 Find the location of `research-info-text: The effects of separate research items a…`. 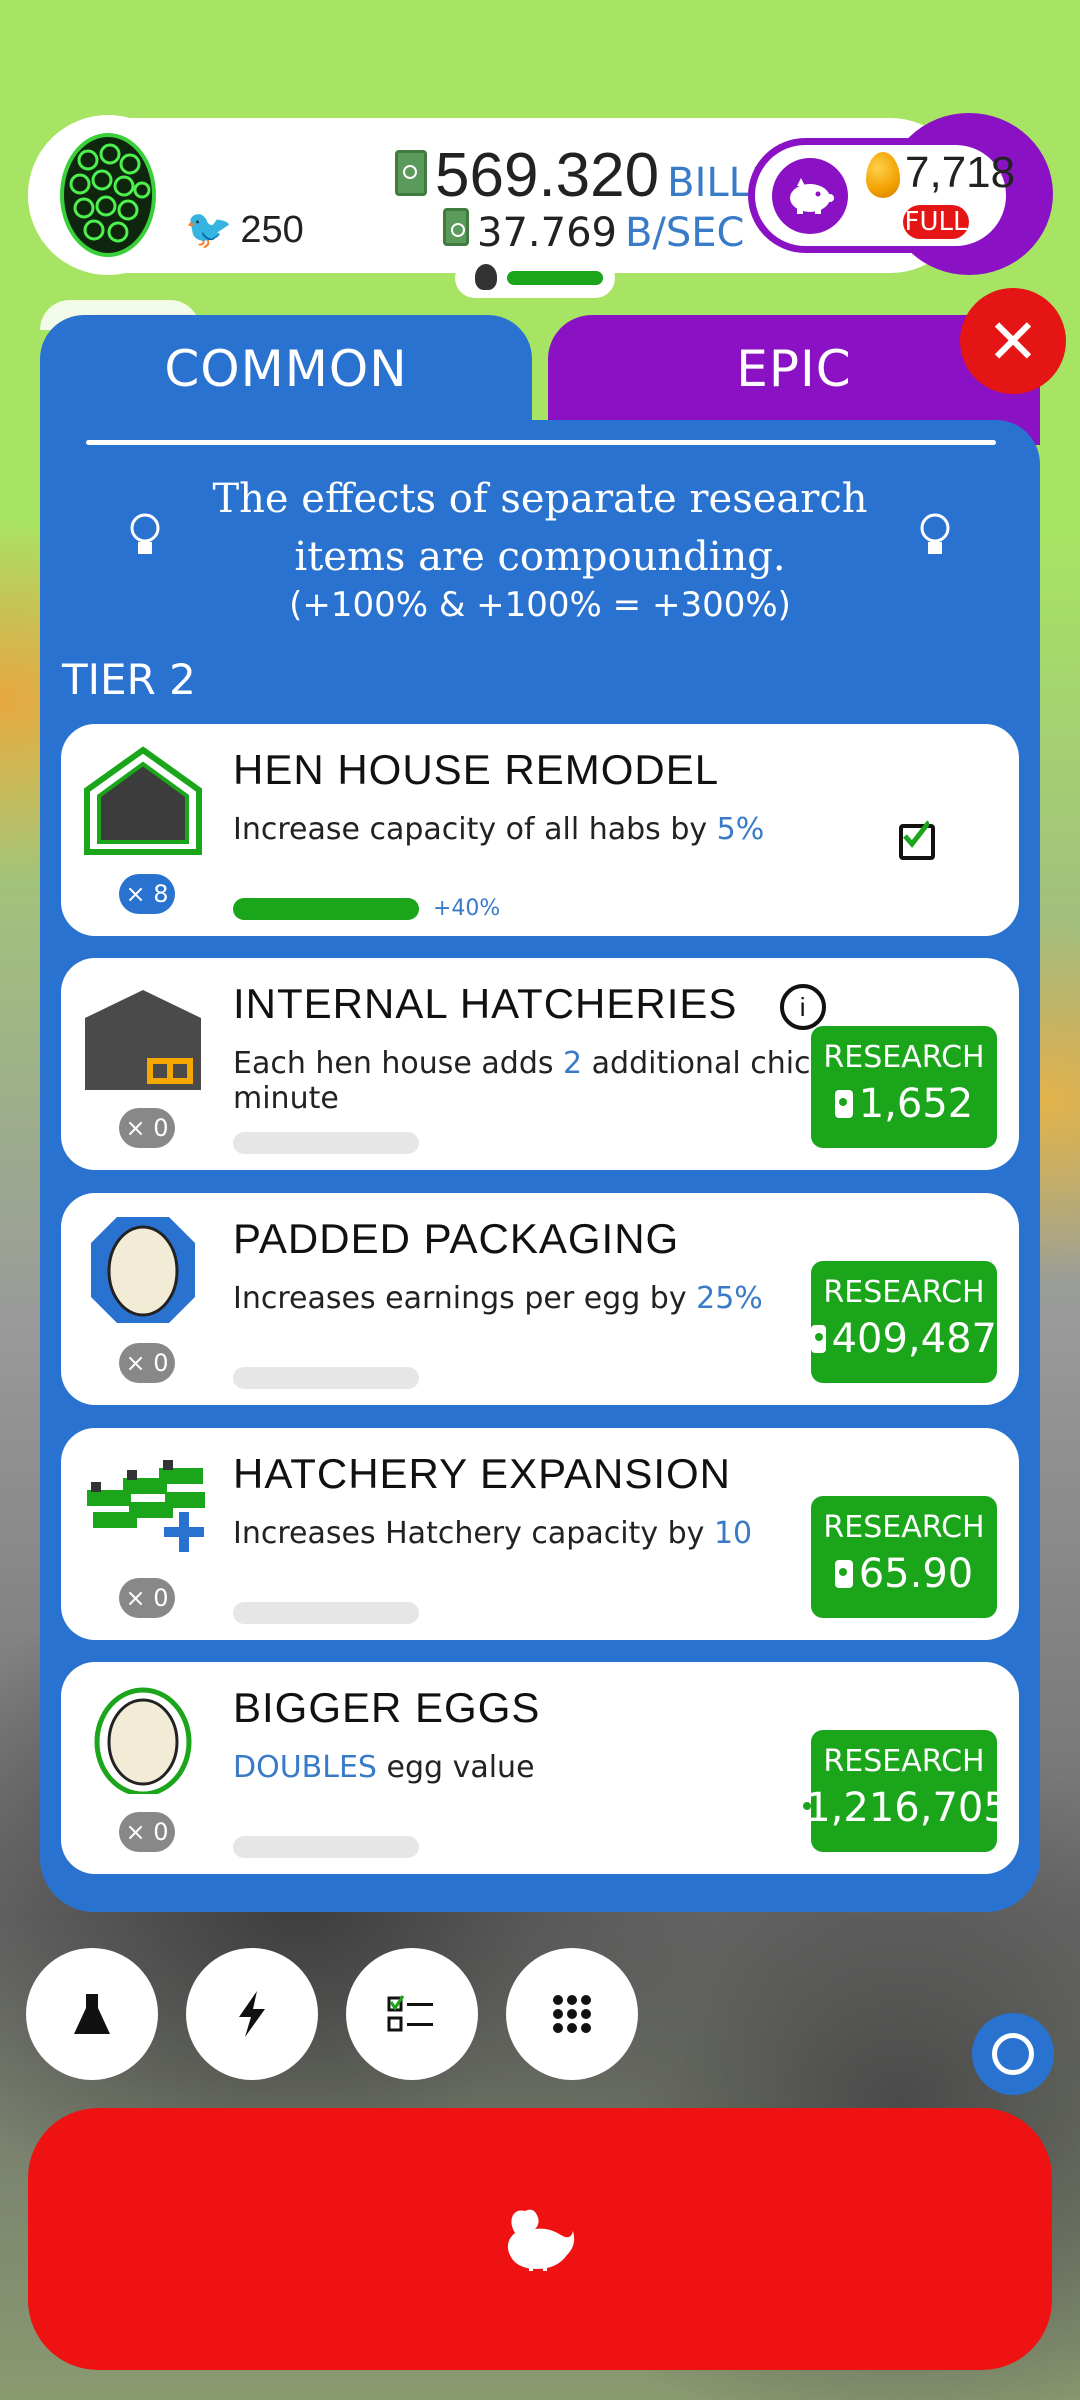

research-info-text: The effects of separate research items a… is located at coordinates (540, 528).